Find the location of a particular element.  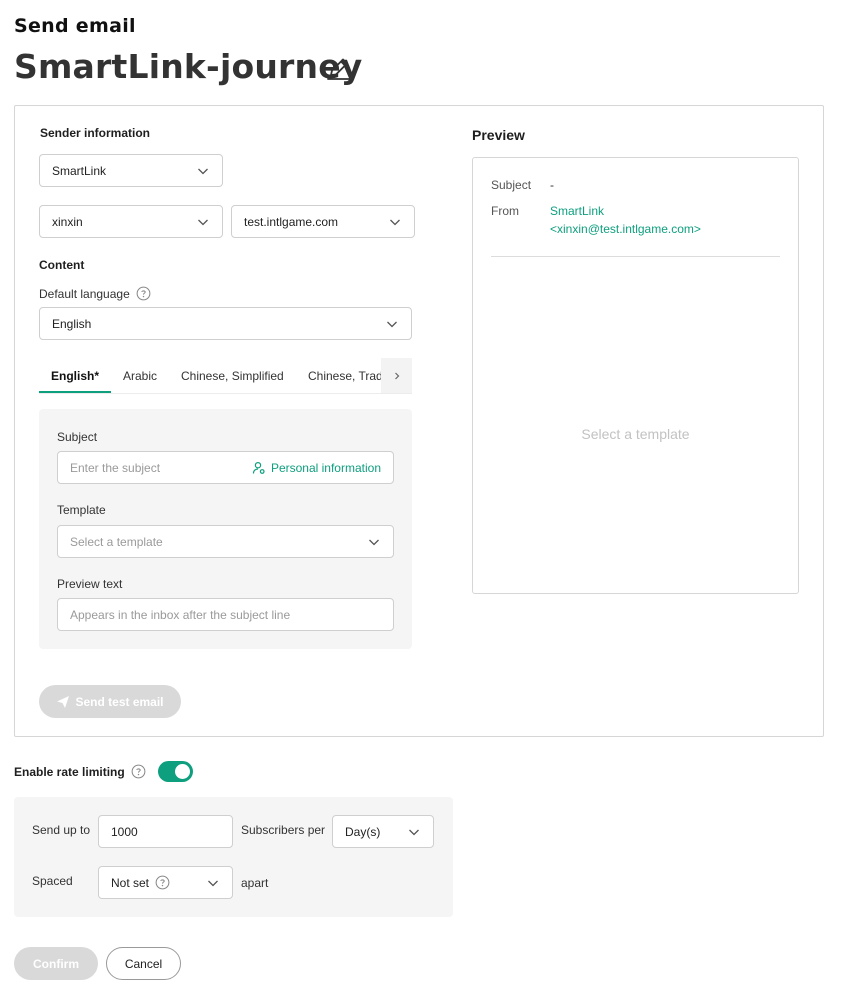

apart-label: apart is located at coordinates (255, 883).